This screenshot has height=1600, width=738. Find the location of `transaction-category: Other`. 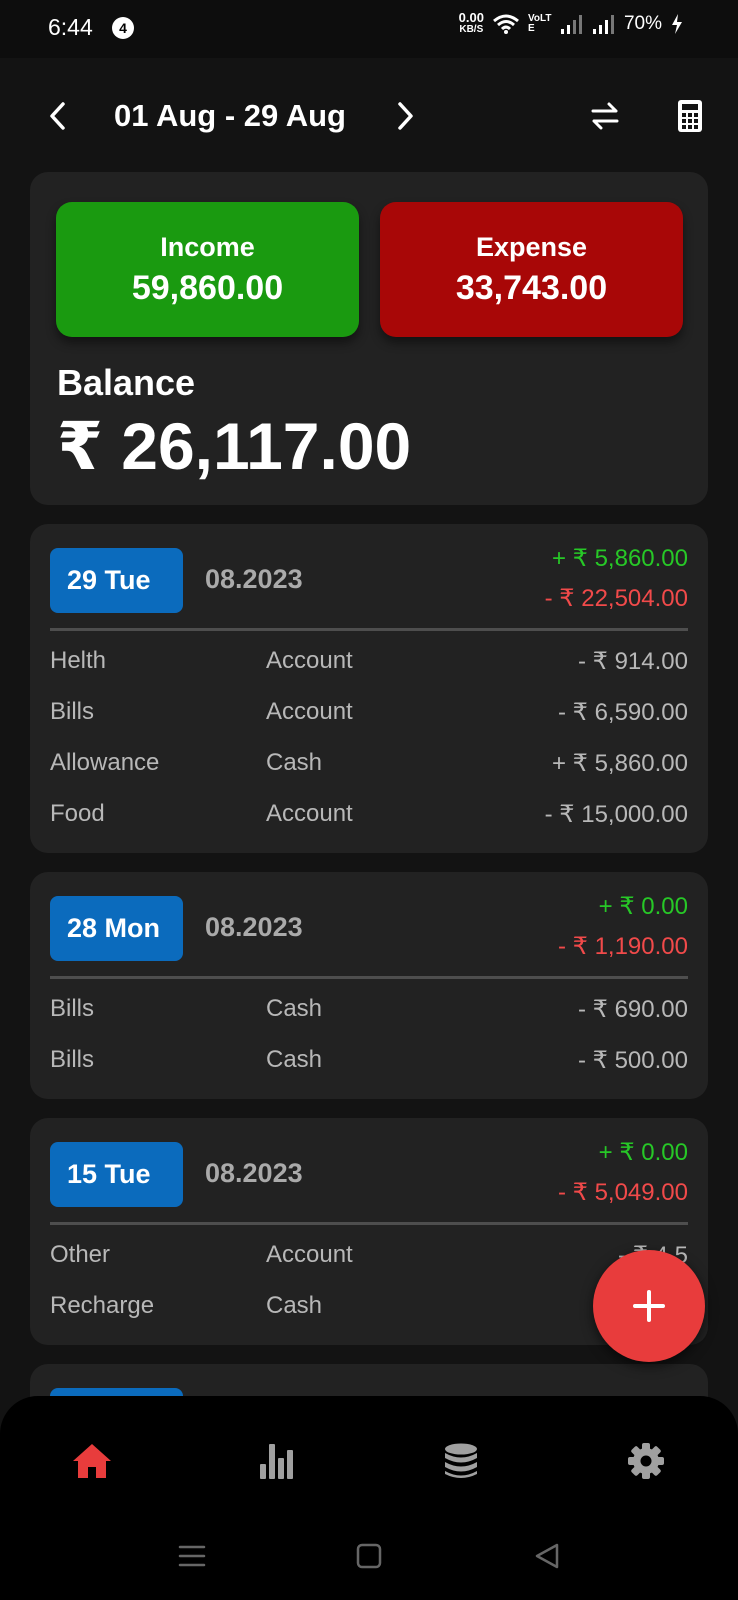

transaction-category: Other is located at coordinates (80, 1254).